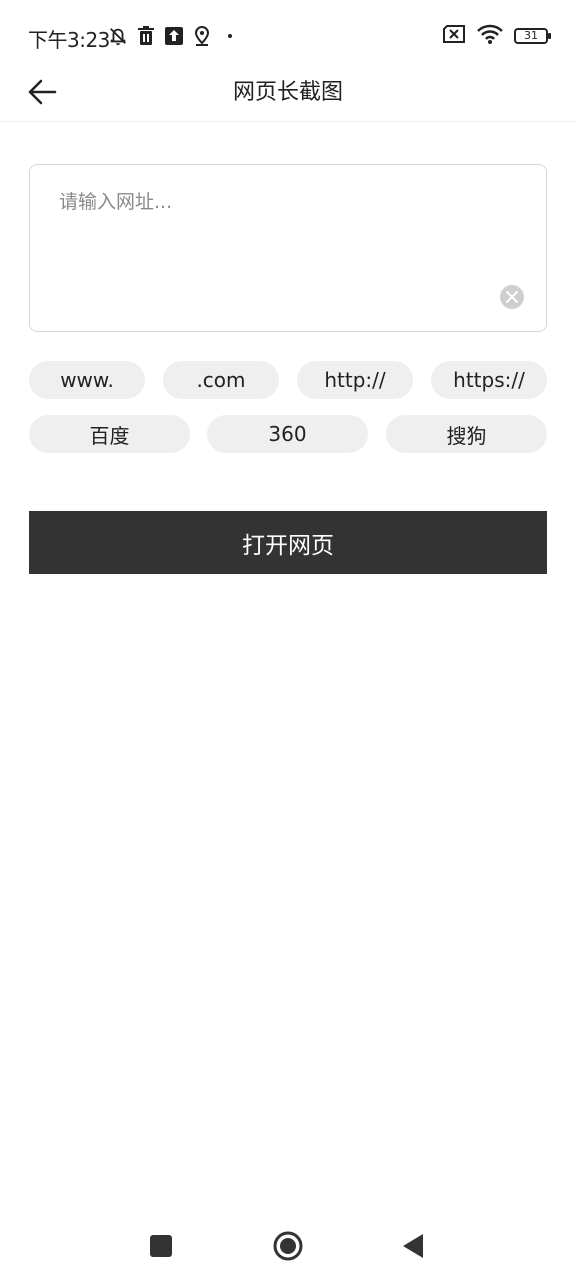 This screenshot has height=1280, width=576. Describe the element at coordinates (288, 542) in the screenshot. I see `open-webpage-button: 打开网页` at that location.